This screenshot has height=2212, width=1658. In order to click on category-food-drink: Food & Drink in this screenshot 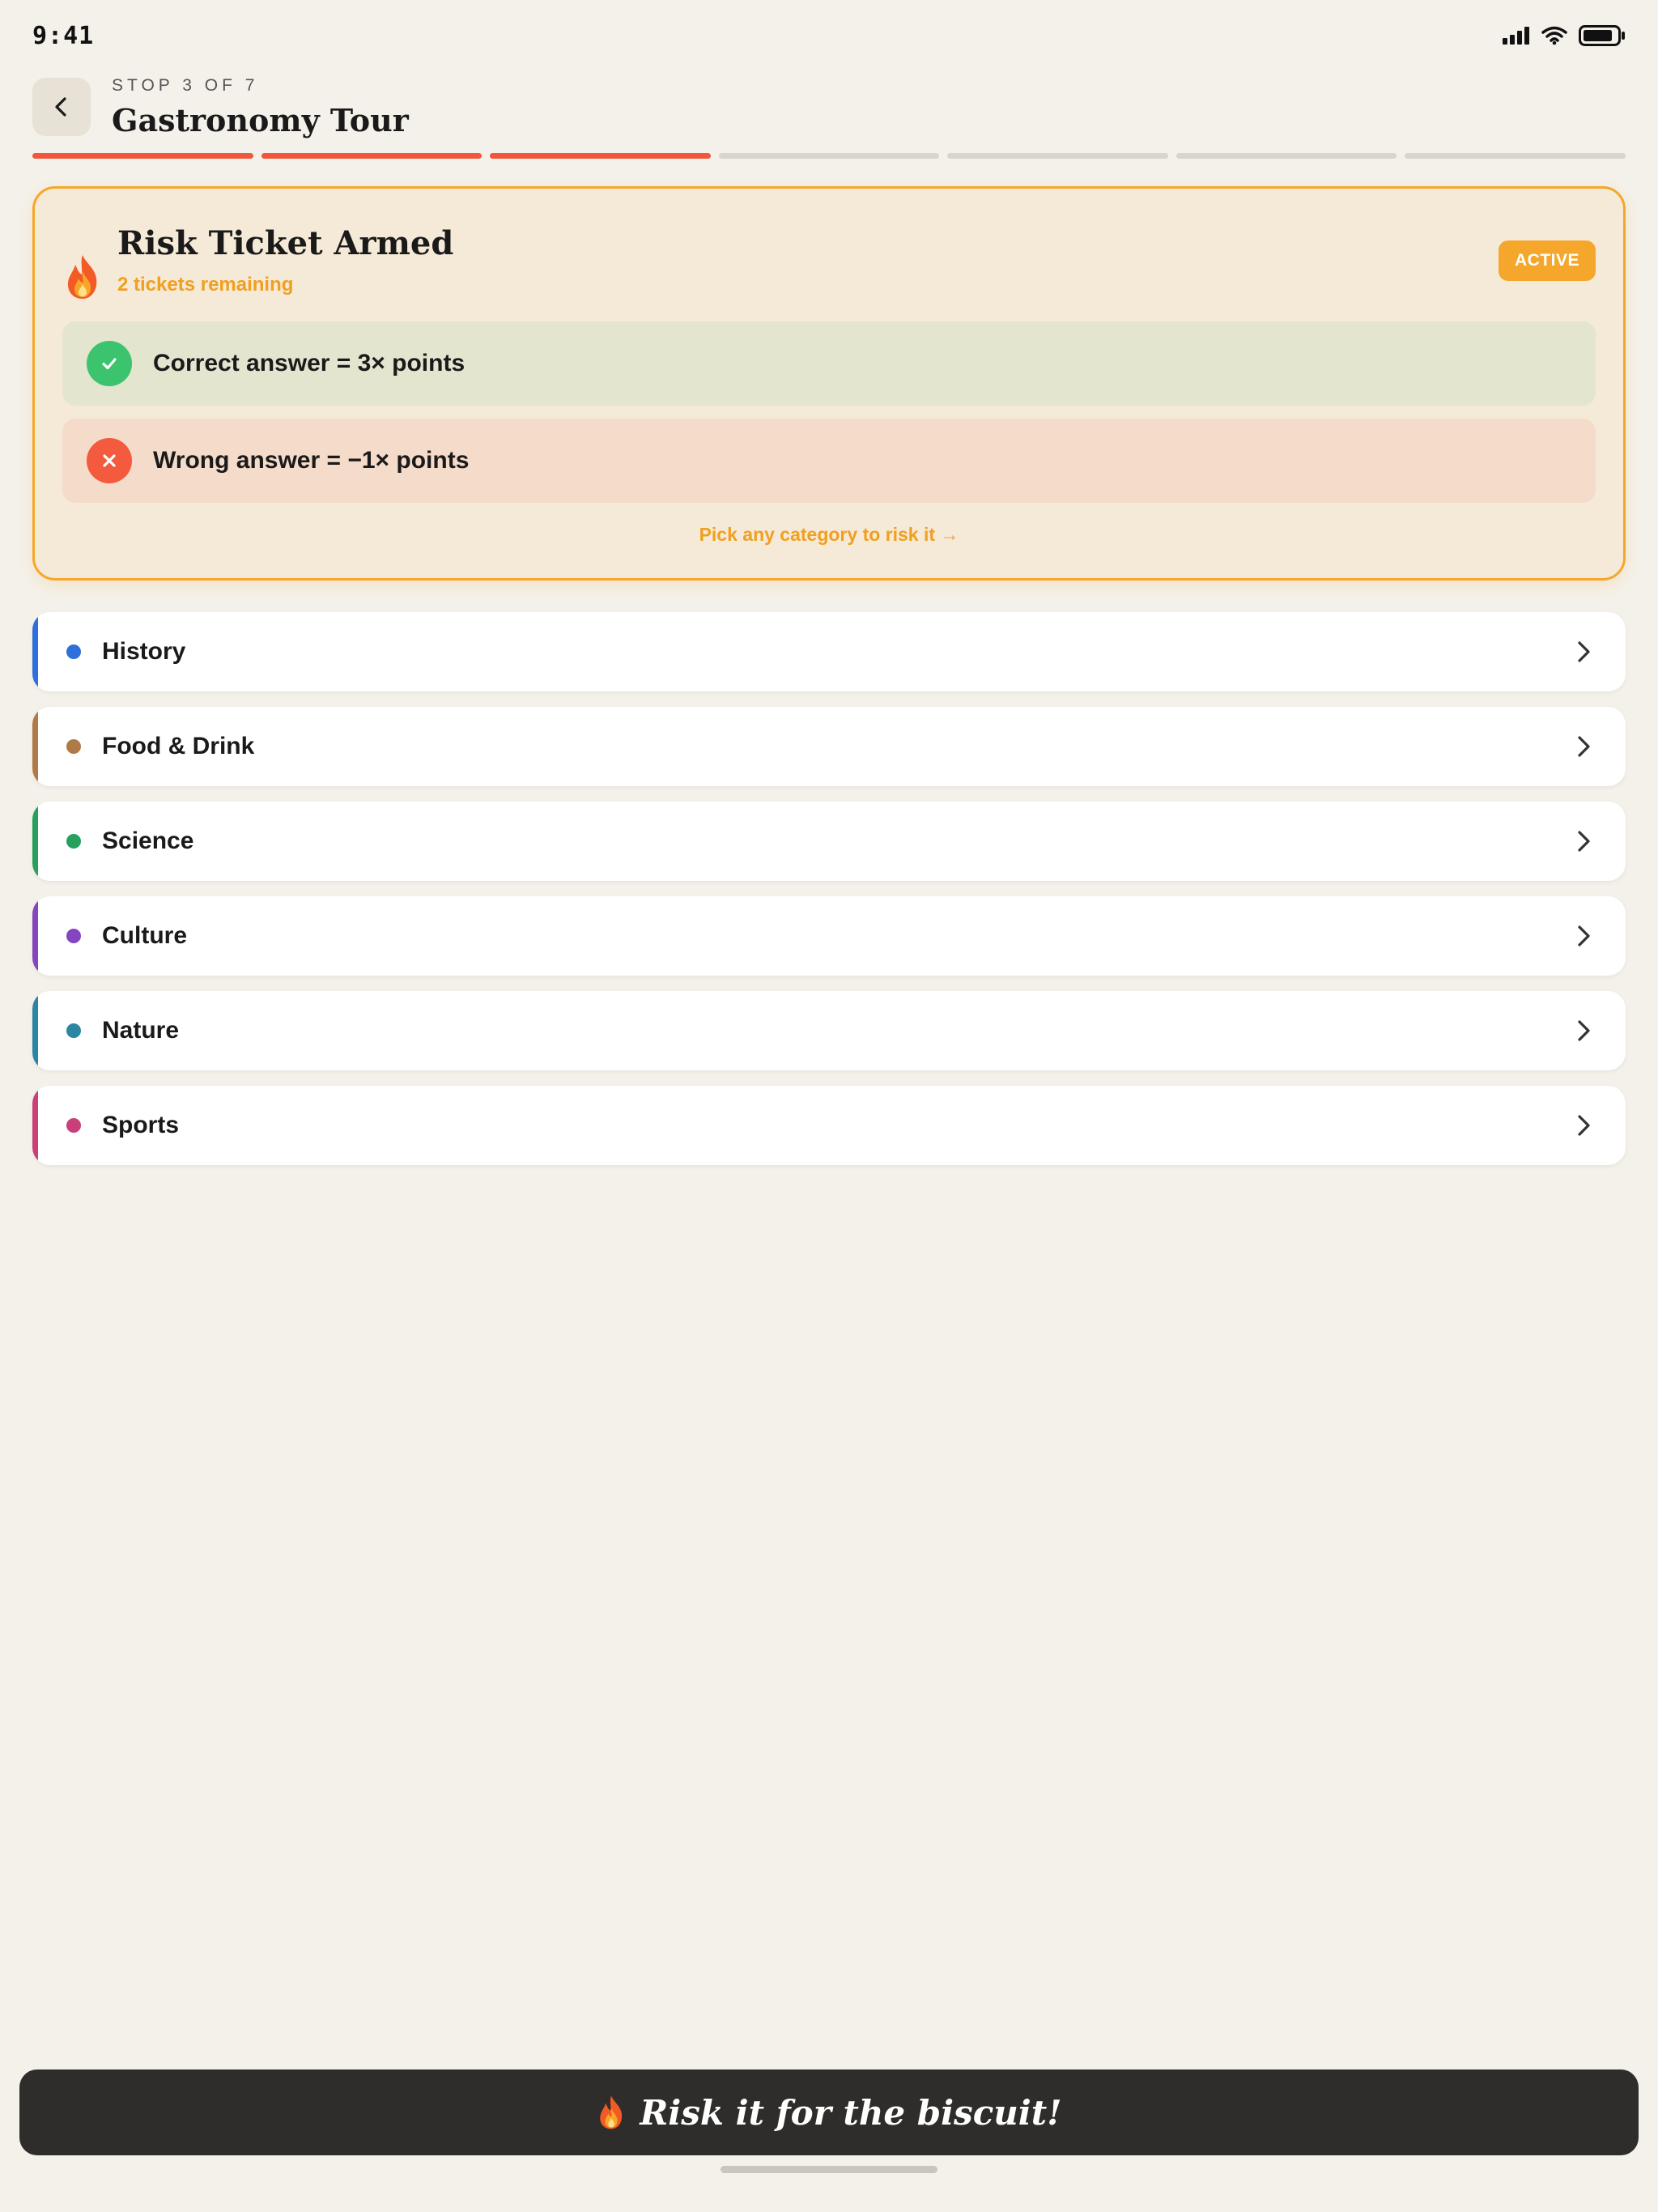, I will do `click(829, 747)`.